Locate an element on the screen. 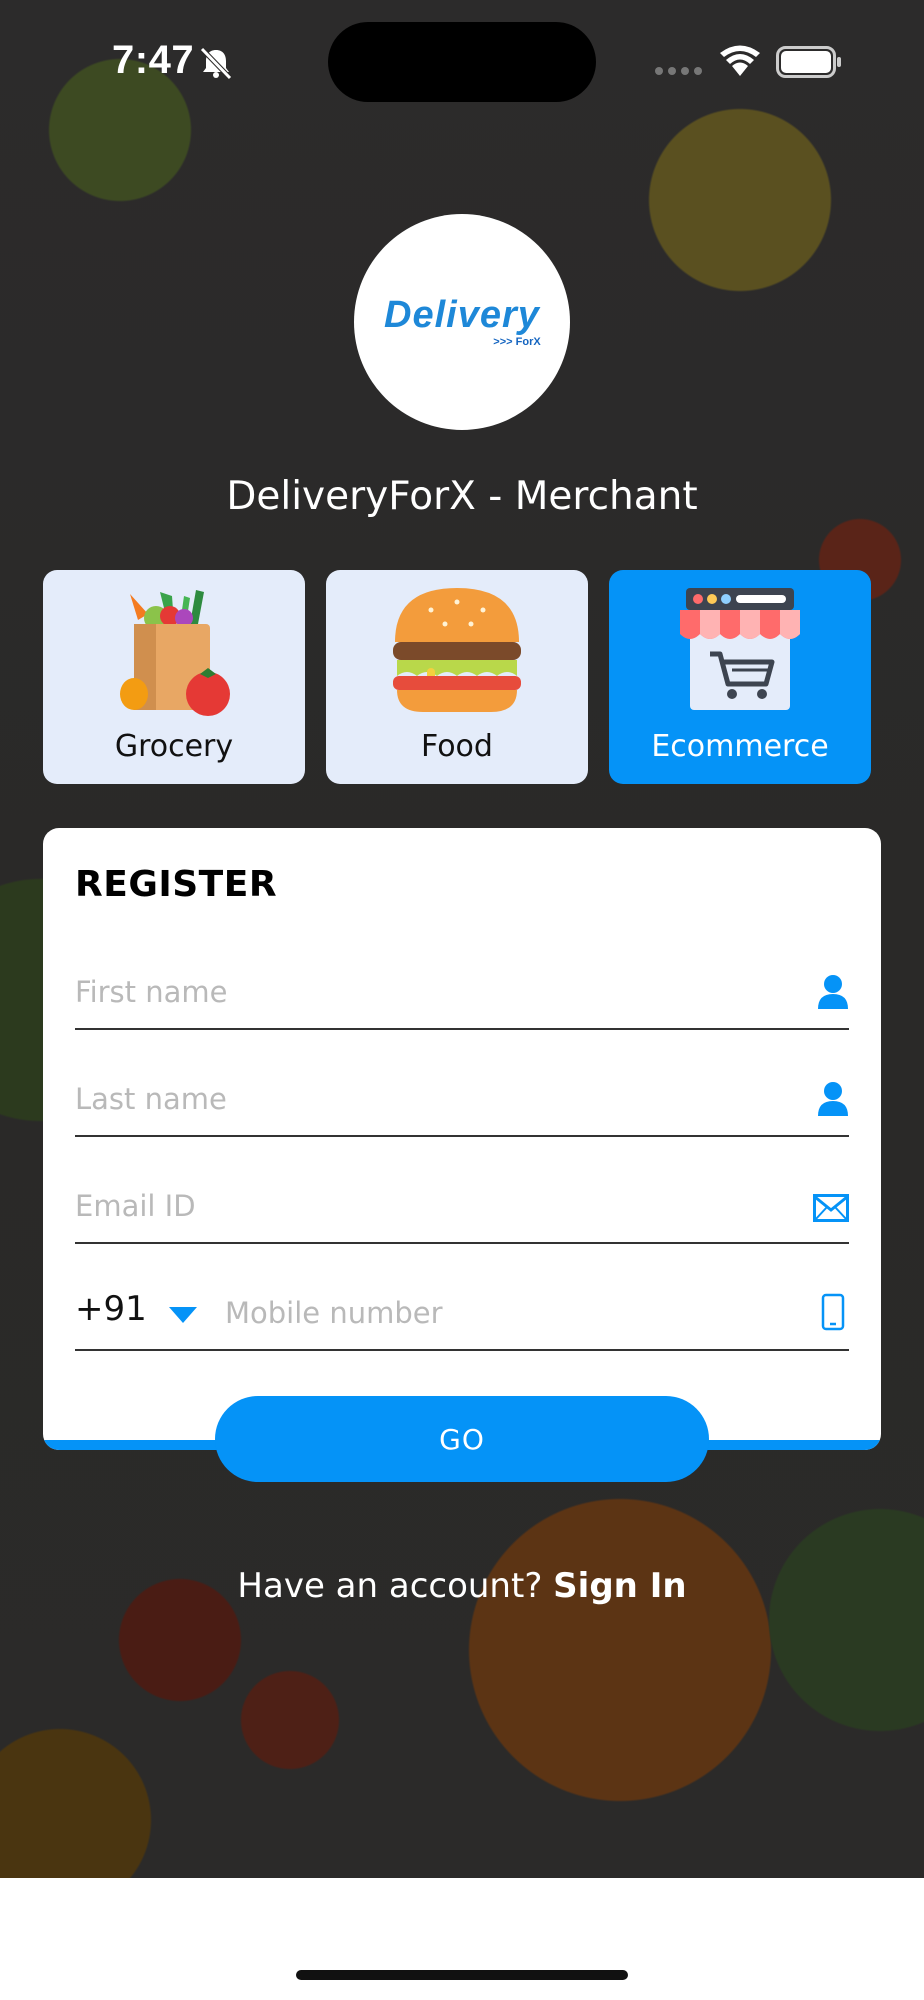 This screenshot has width=924, height=2000. wifi-icon is located at coordinates (740, 60).